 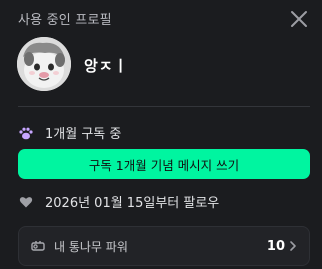 I want to click on log-power-card: 내 통나무 파워 10, so click(x=164, y=246).